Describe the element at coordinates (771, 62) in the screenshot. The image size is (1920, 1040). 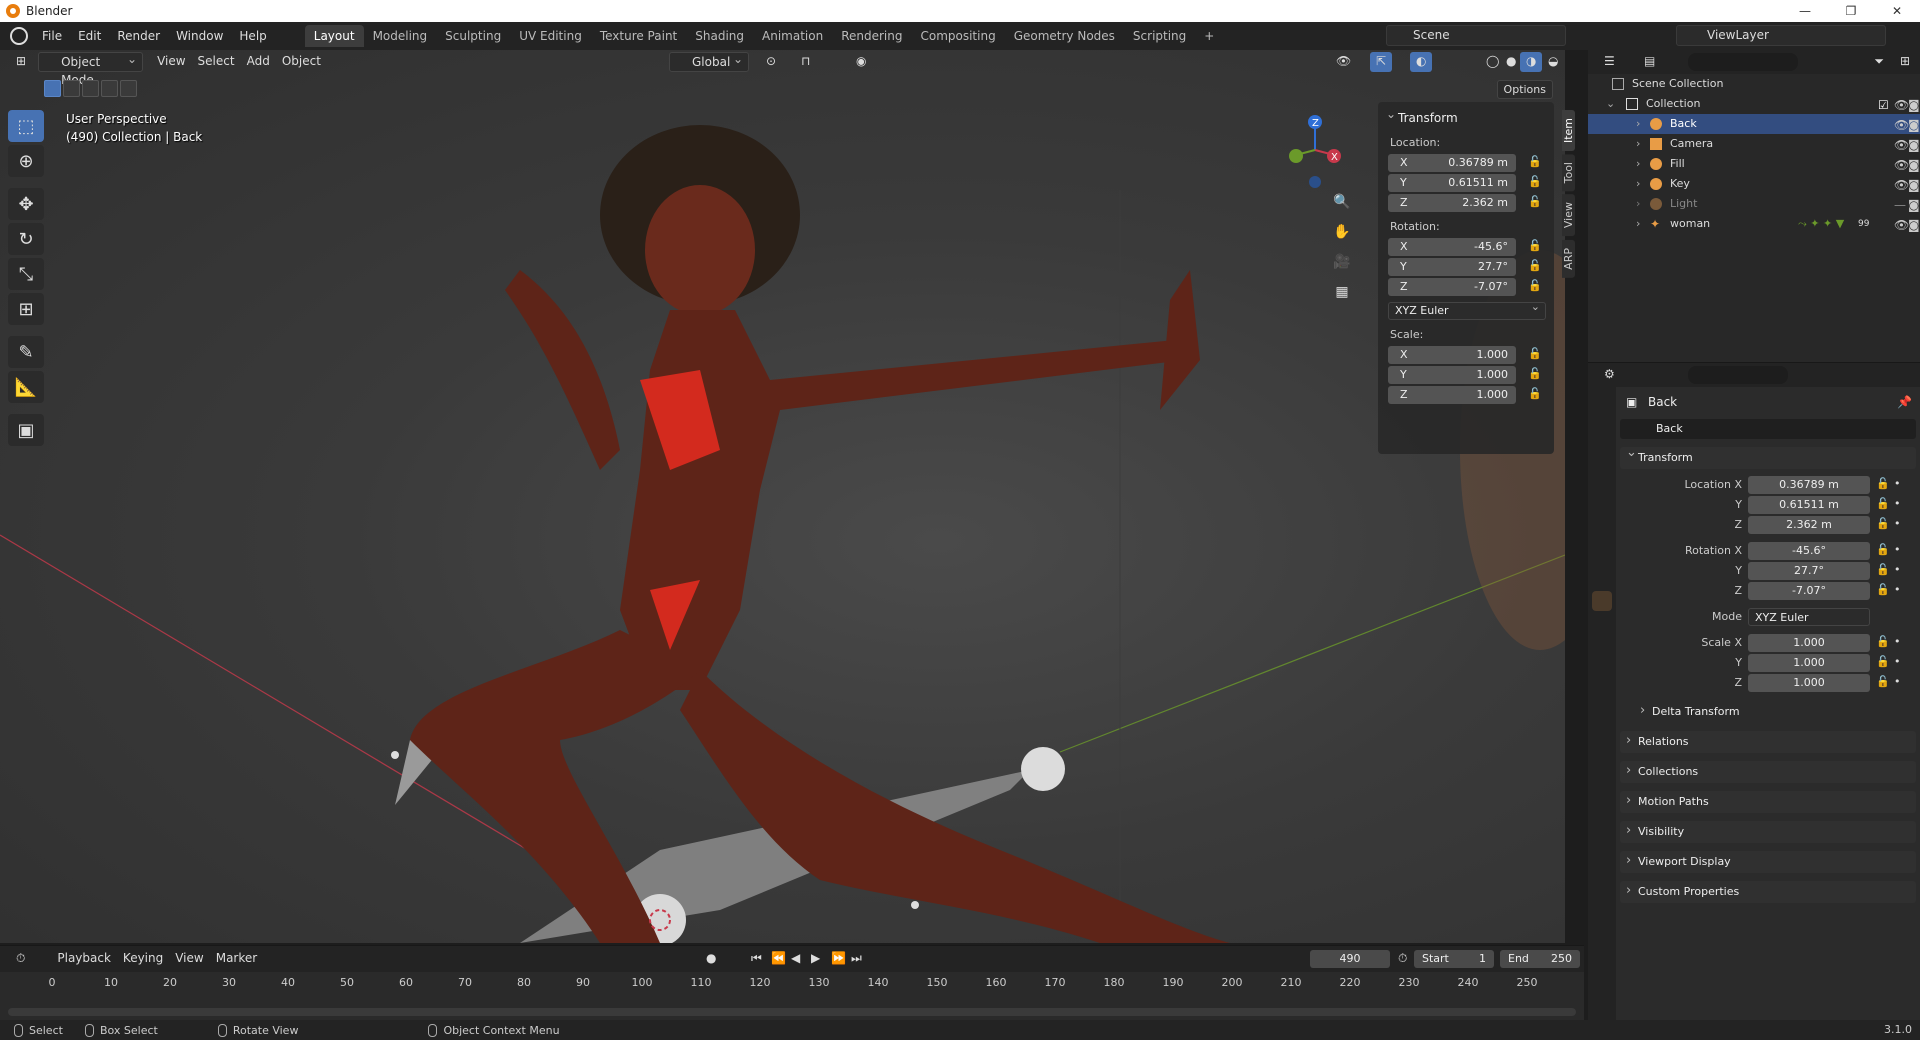
I see `pivot-icon: ⊙` at that location.